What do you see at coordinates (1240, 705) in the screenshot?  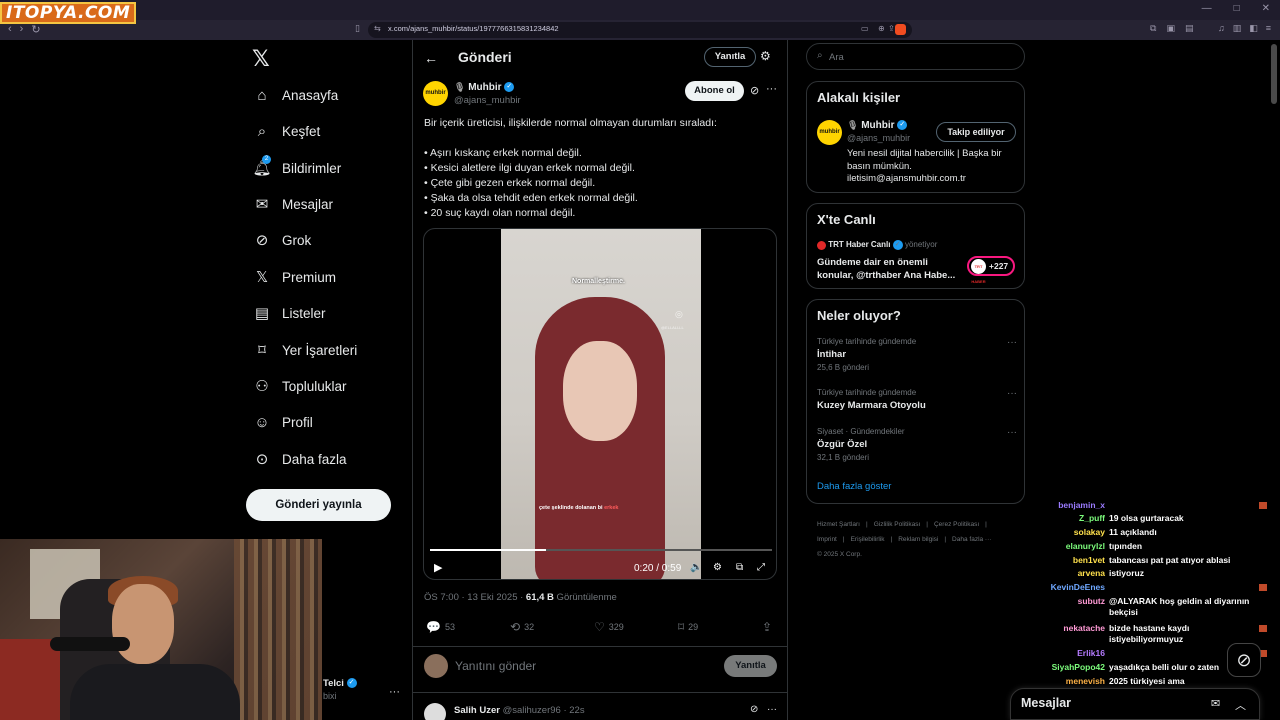 I see `chevron-up-icon: ︿` at bounding box center [1240, 705].